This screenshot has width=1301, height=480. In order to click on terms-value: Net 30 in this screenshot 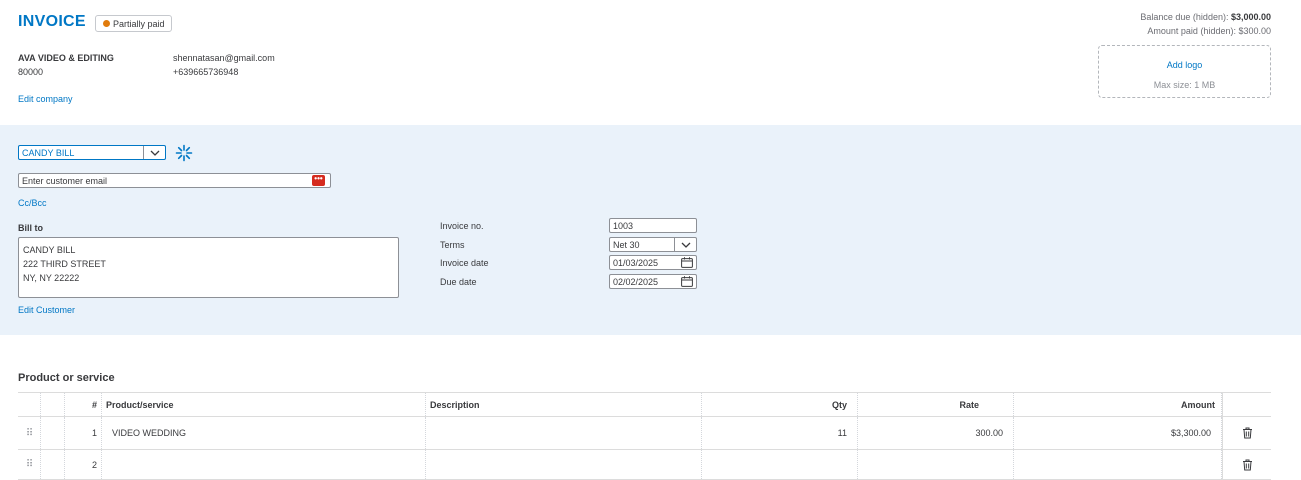, I will do `click(626, 244)`.